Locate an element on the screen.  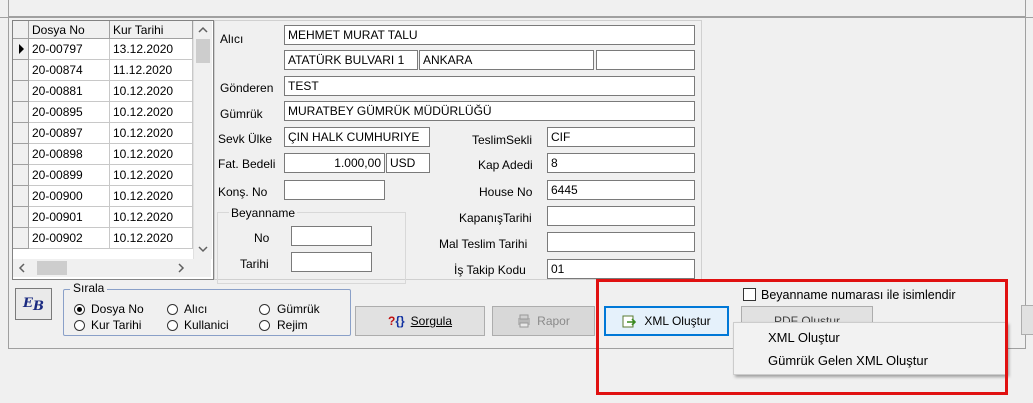
cell-dosya-no: 20-00902 is located at coordinates (69, 238).